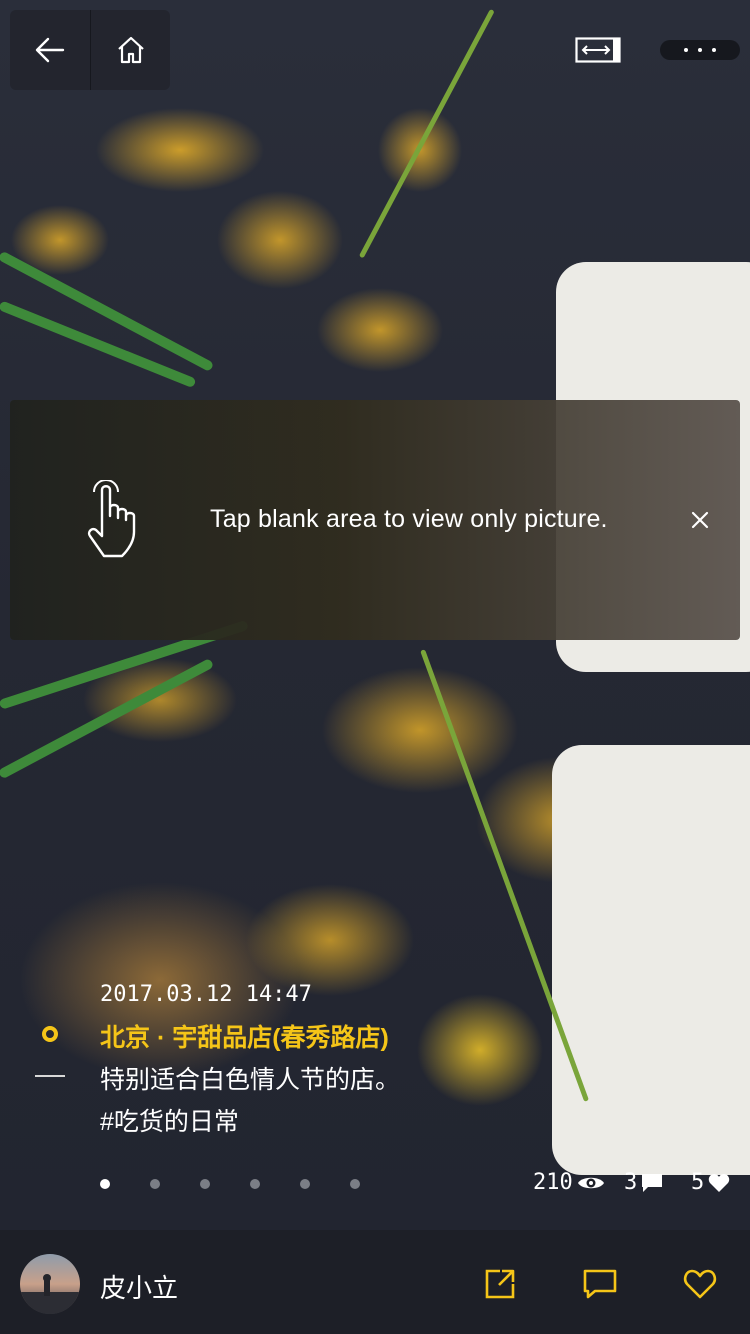 The image size is (750, 1334). I want to click on close-icon, so click(700, 520).